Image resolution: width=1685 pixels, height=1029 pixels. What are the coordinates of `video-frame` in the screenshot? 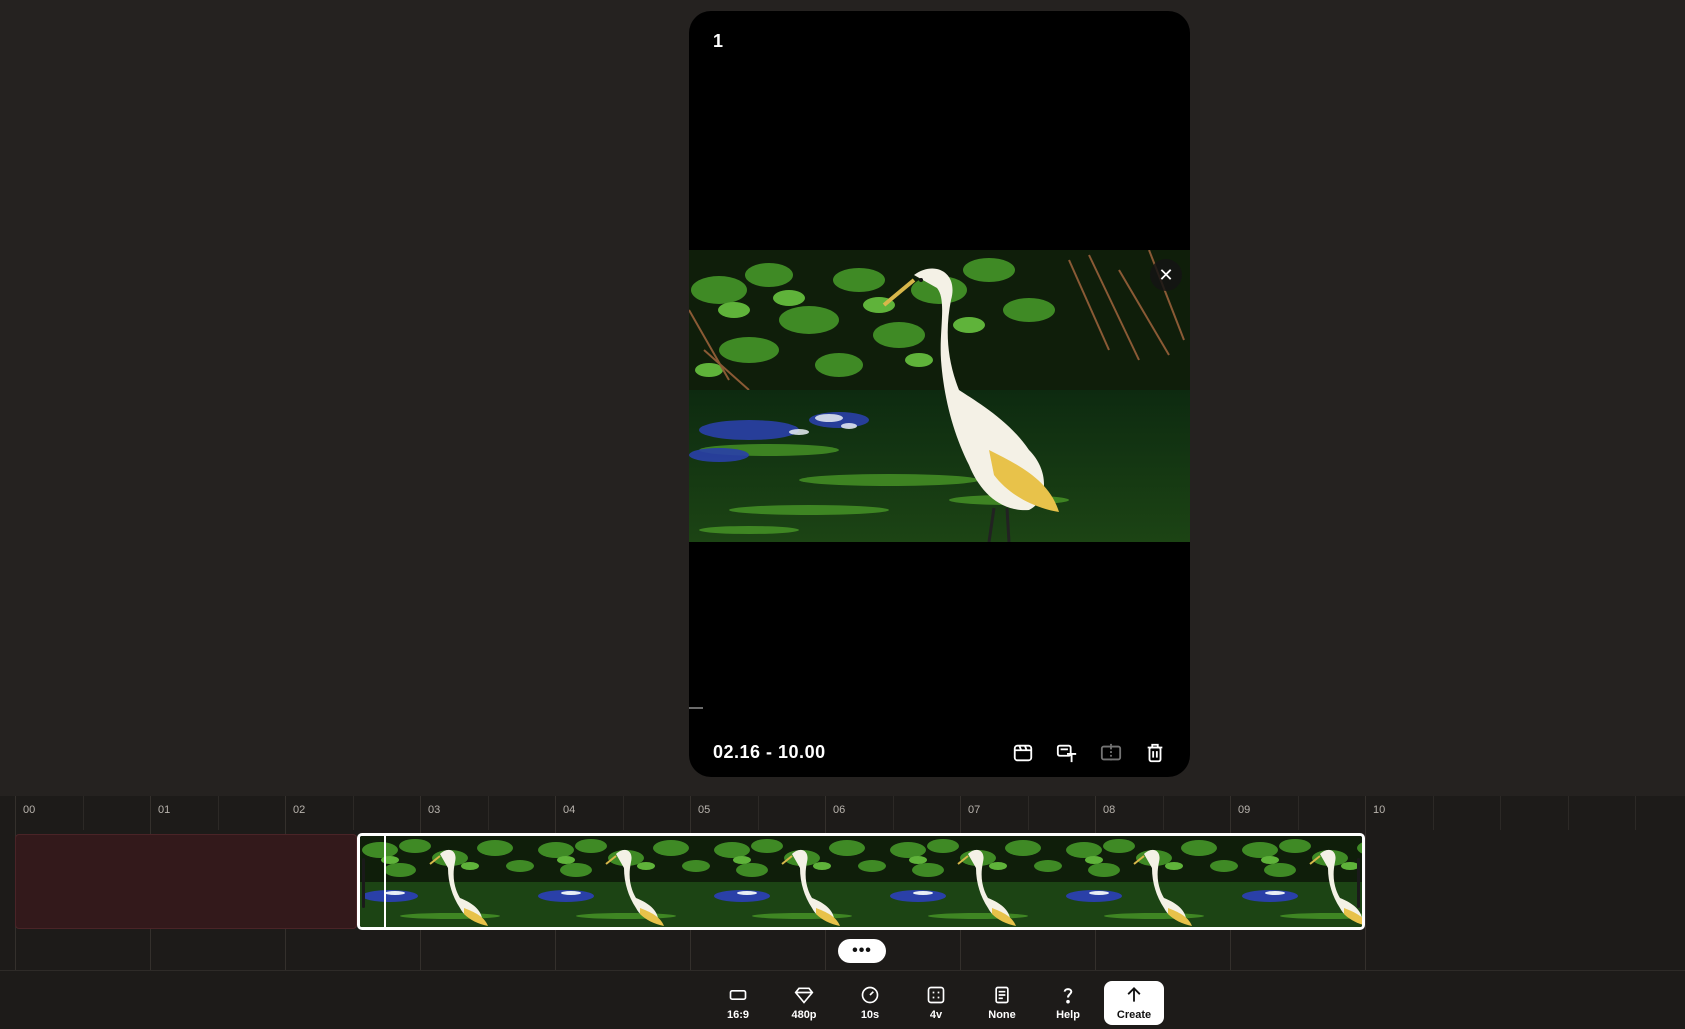 It's located at (939, 396).